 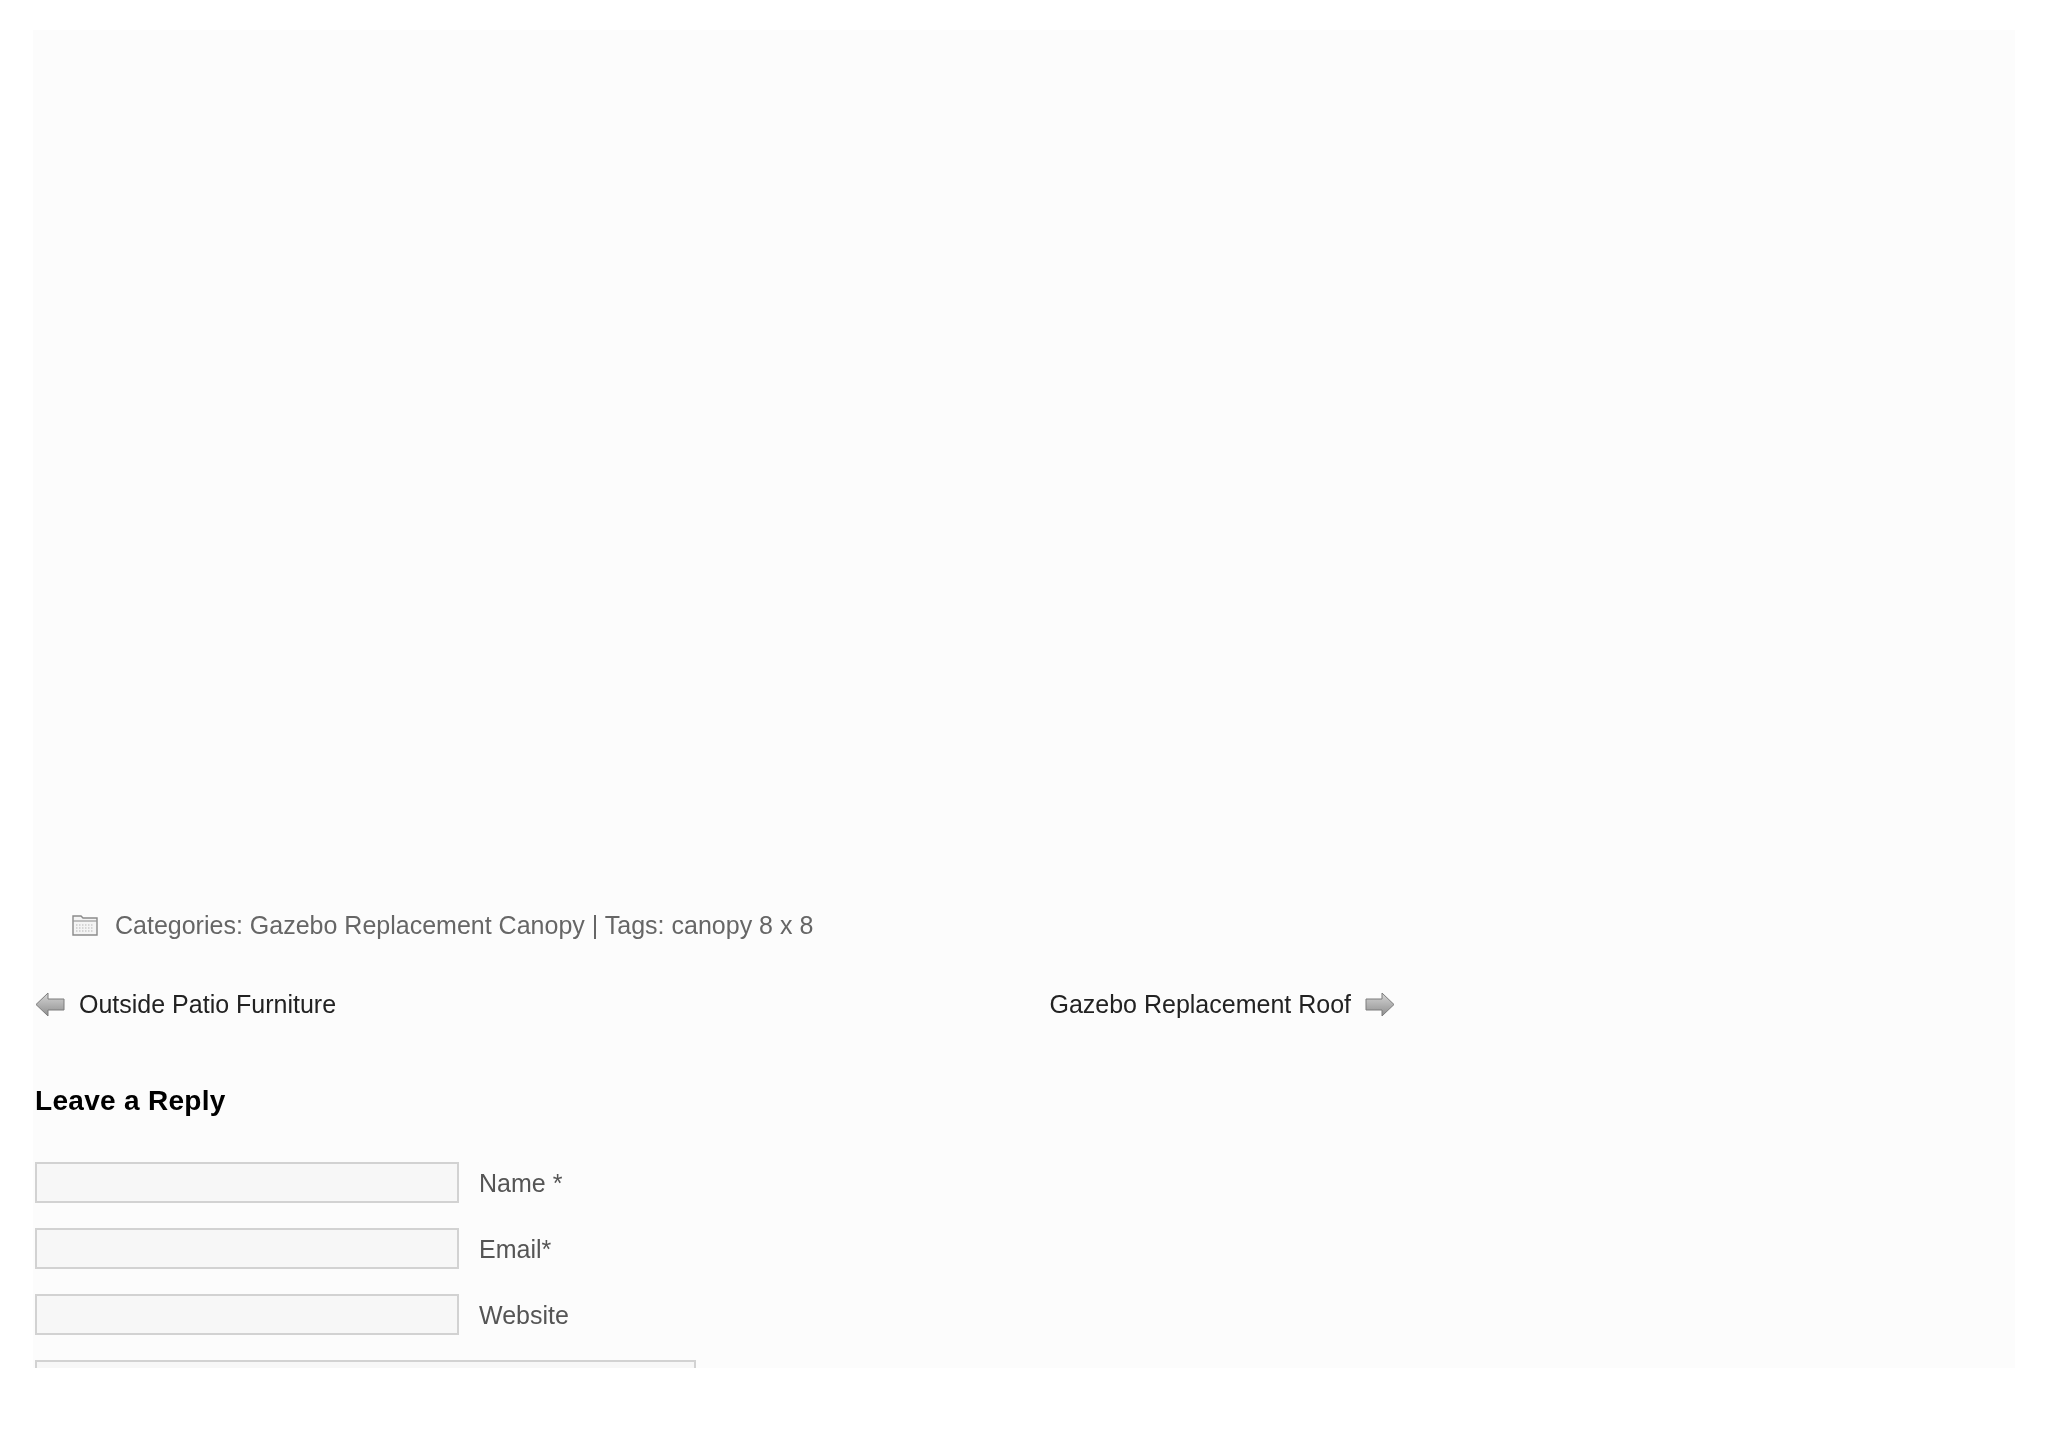 What do you see at coordinates (50, 1004) in the screenshot?
I see `left-arrow-icon` at bounding box center [50, 1004].